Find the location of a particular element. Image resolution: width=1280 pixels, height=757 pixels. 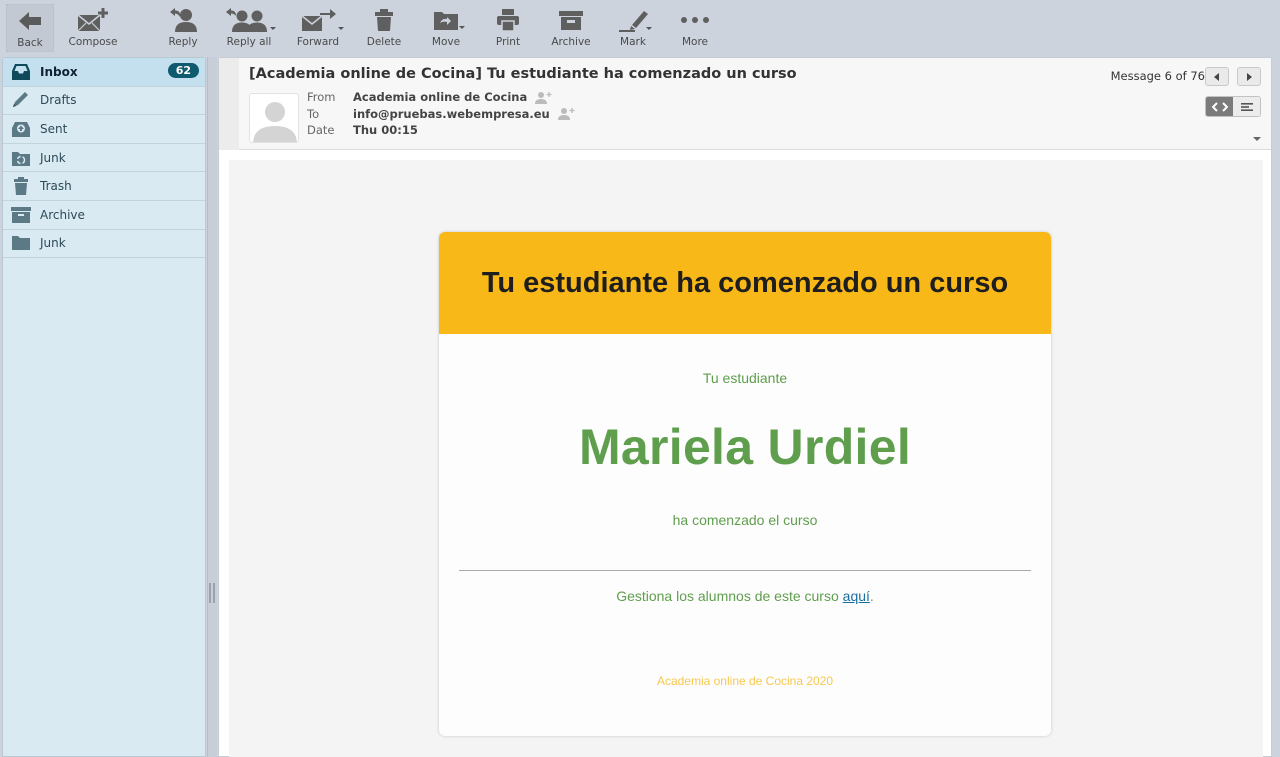

reply-all-button: Reply all is located at coordinates (249, 29).